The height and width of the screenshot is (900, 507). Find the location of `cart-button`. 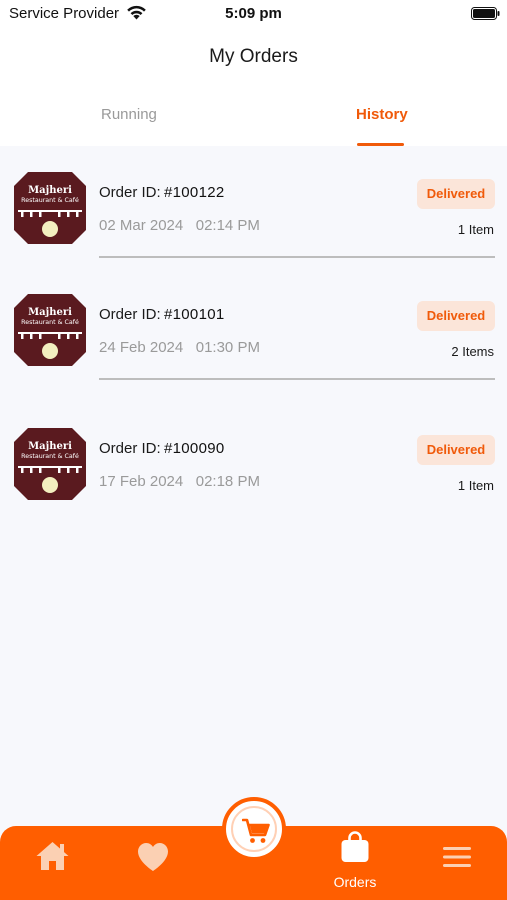

cart-button is located at coordinates (254, 829).